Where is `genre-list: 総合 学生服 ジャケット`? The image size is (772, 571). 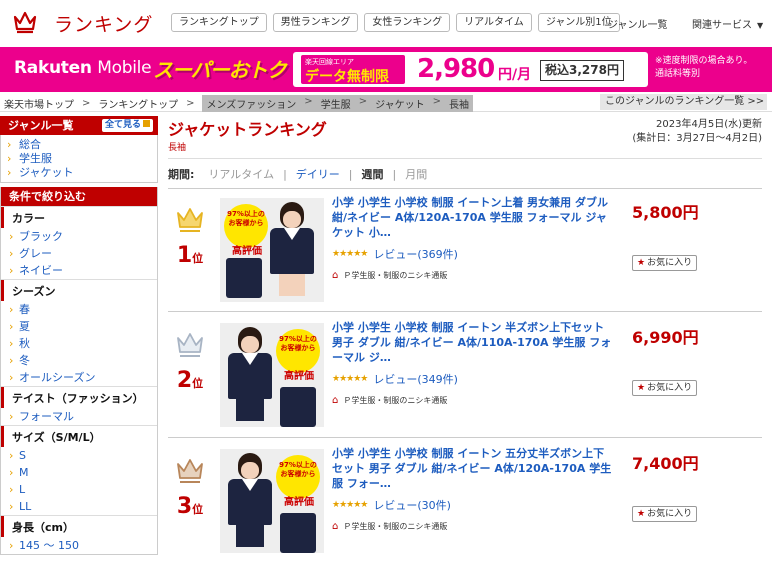
genre-list: 総合 学生服 ジャケット is located at coordinates (79, 159).